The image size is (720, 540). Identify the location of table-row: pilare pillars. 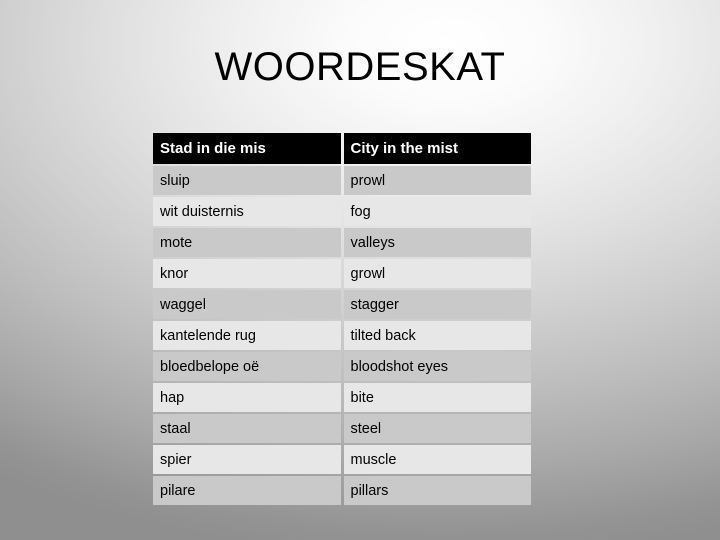
(342, 490).